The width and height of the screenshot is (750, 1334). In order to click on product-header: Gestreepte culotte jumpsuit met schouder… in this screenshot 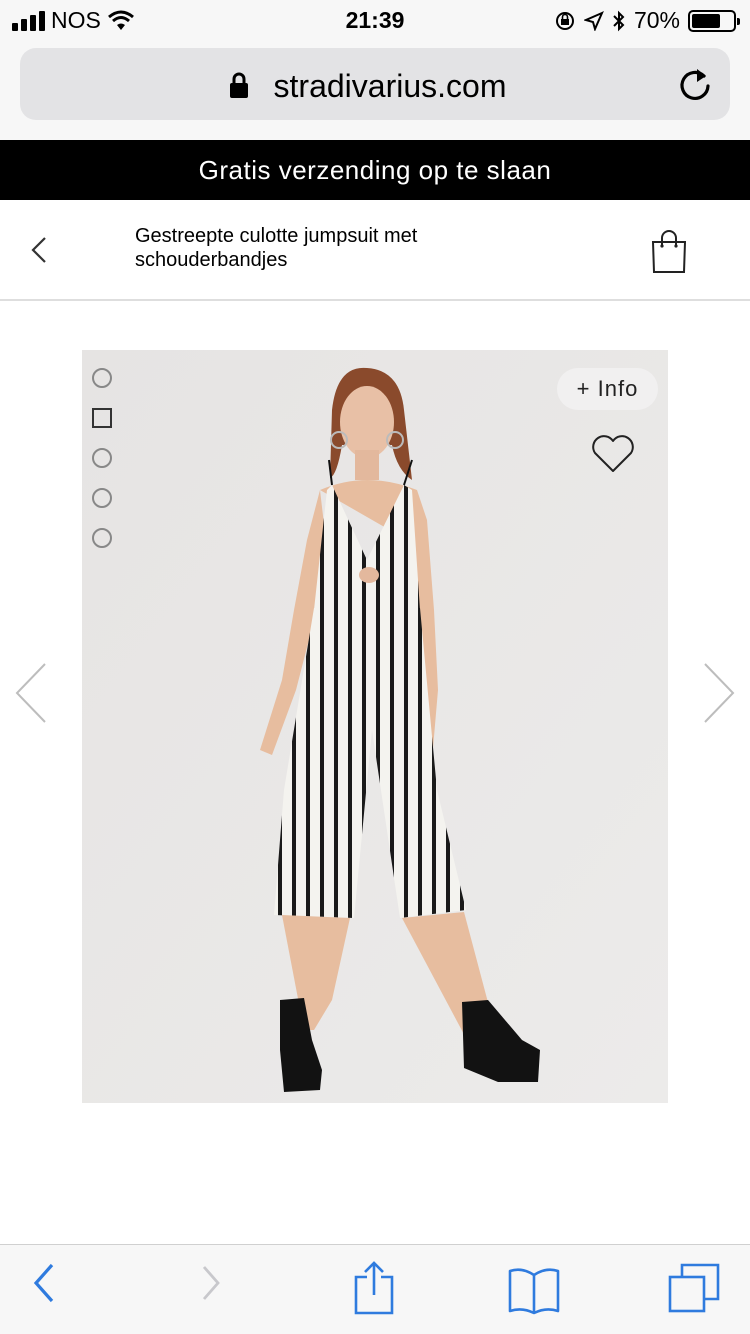, I will do `click(375, 250)`.